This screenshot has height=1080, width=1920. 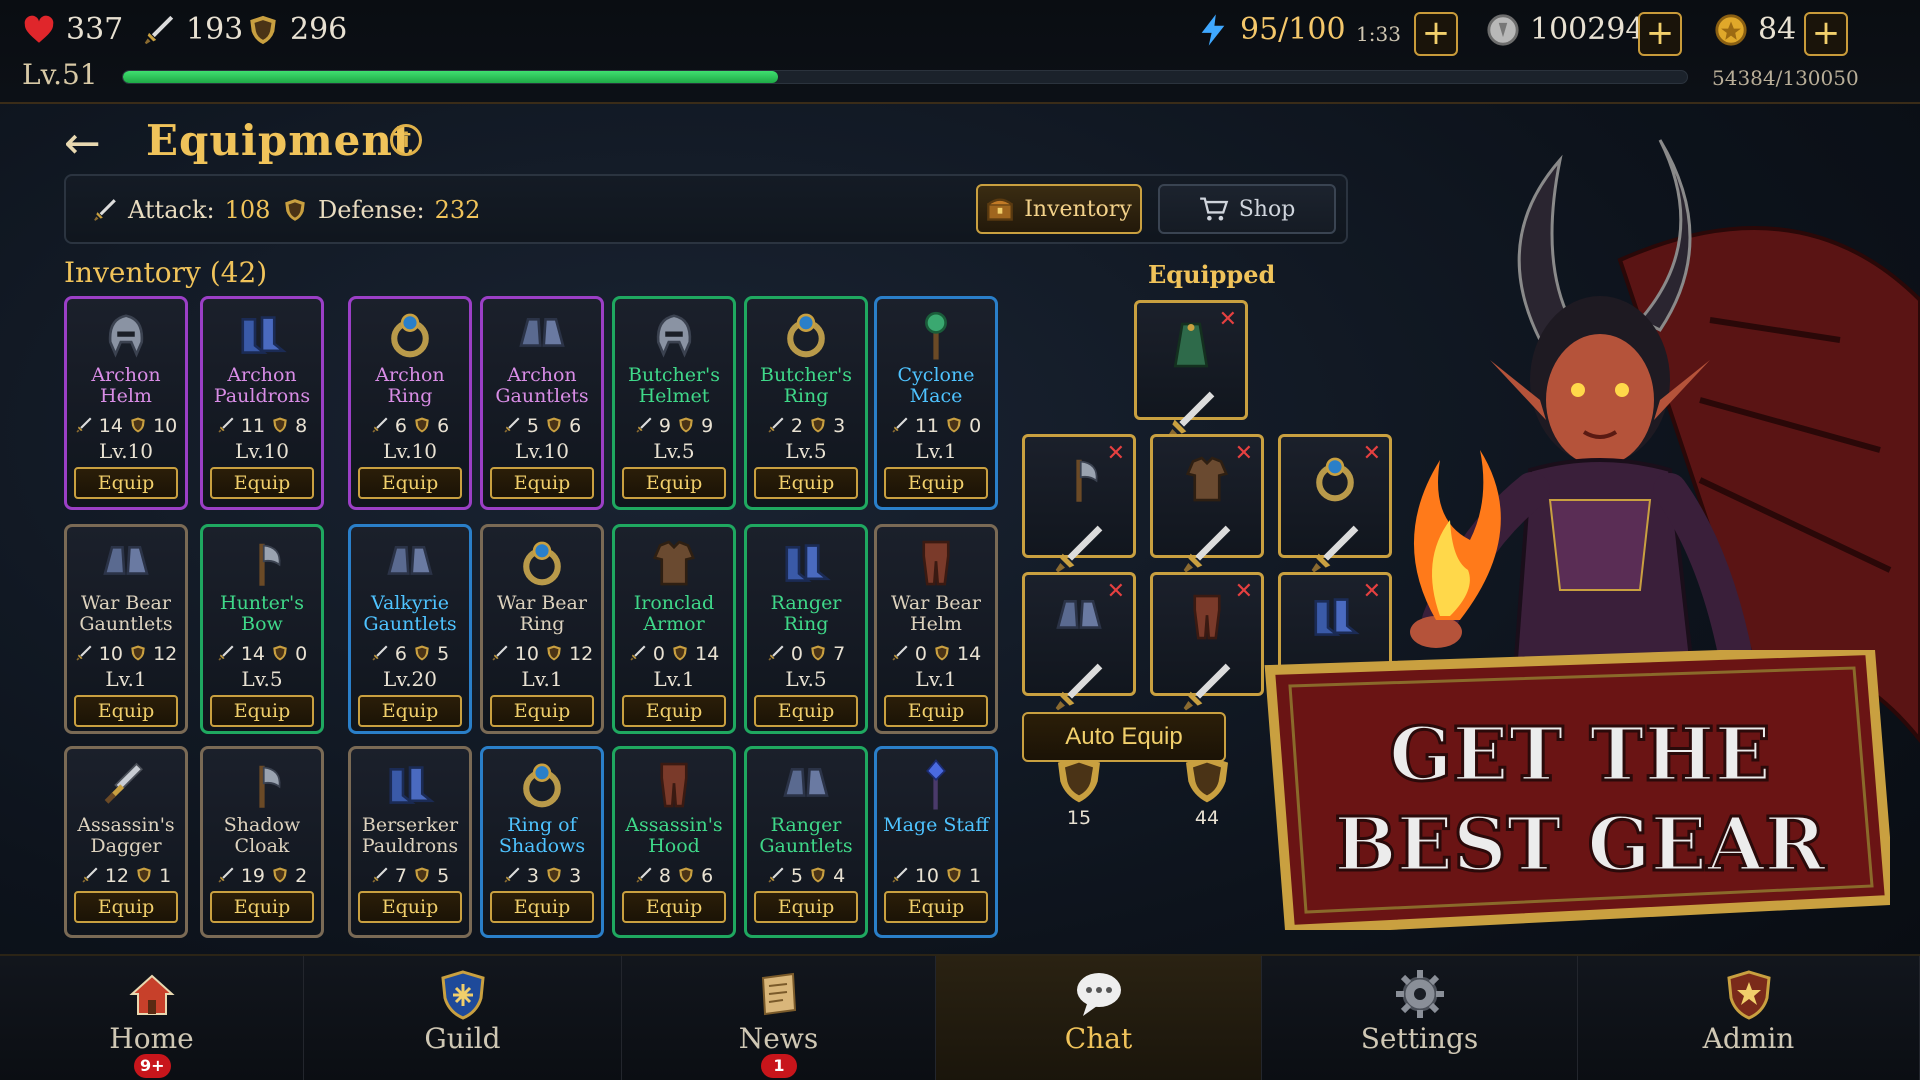 What do you see at coordinates (262, 842) in the screenshot?
I see `inventory-item-card: Shadow Cloak 19 2 Equip` at bounding box center [262, 842].